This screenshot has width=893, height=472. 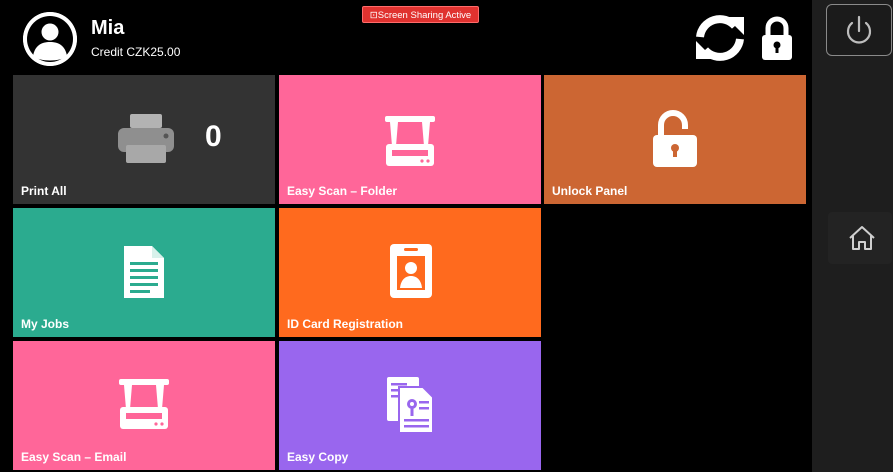 I want to click on tile-label: ID Card Registration, so click(x=345, y=324).